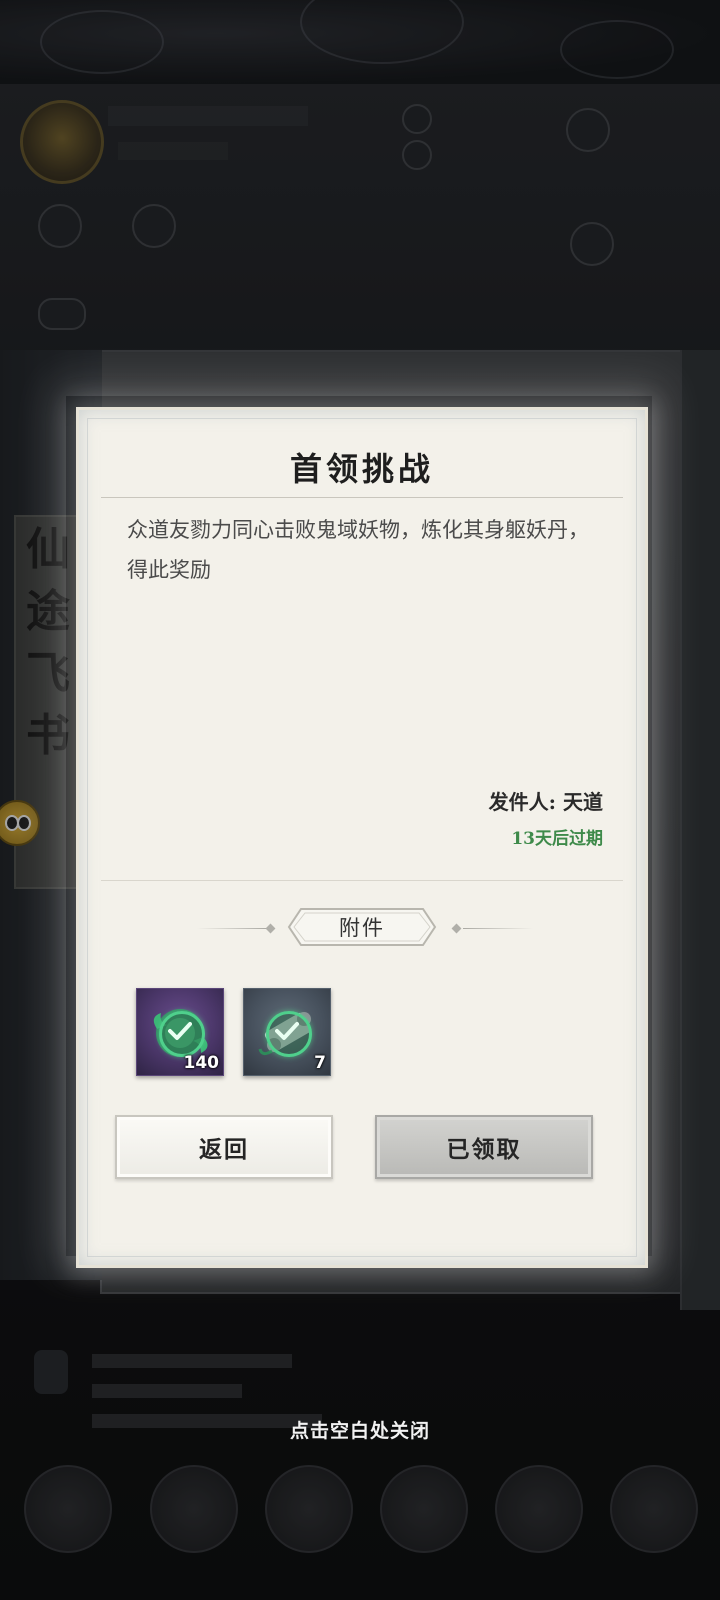 This screenshot has height=1600, width=720. Describe the element at coordinates (362, 497) in the screenshot. I see `title-divider` at that location.